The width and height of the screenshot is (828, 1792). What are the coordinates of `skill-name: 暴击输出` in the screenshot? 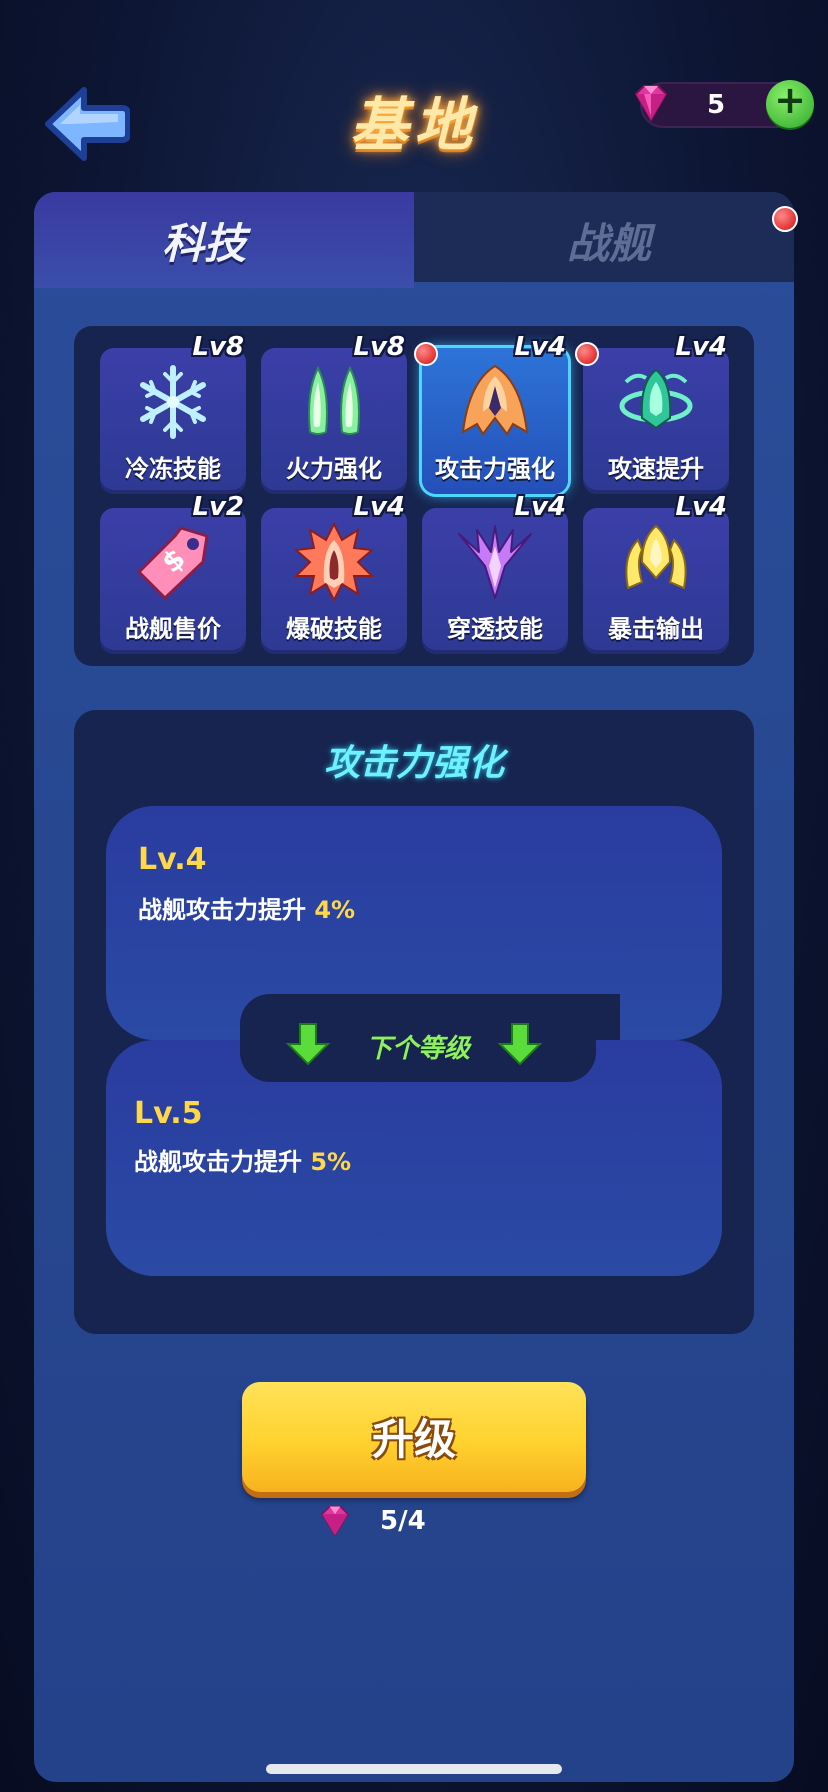 It's located at (656, 629).